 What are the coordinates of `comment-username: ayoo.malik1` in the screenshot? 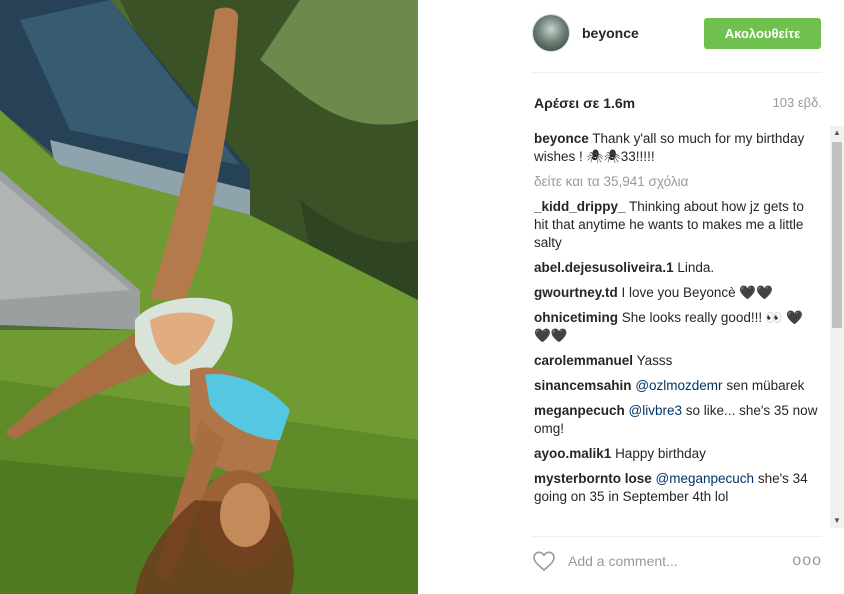 It's located at (572, 453).